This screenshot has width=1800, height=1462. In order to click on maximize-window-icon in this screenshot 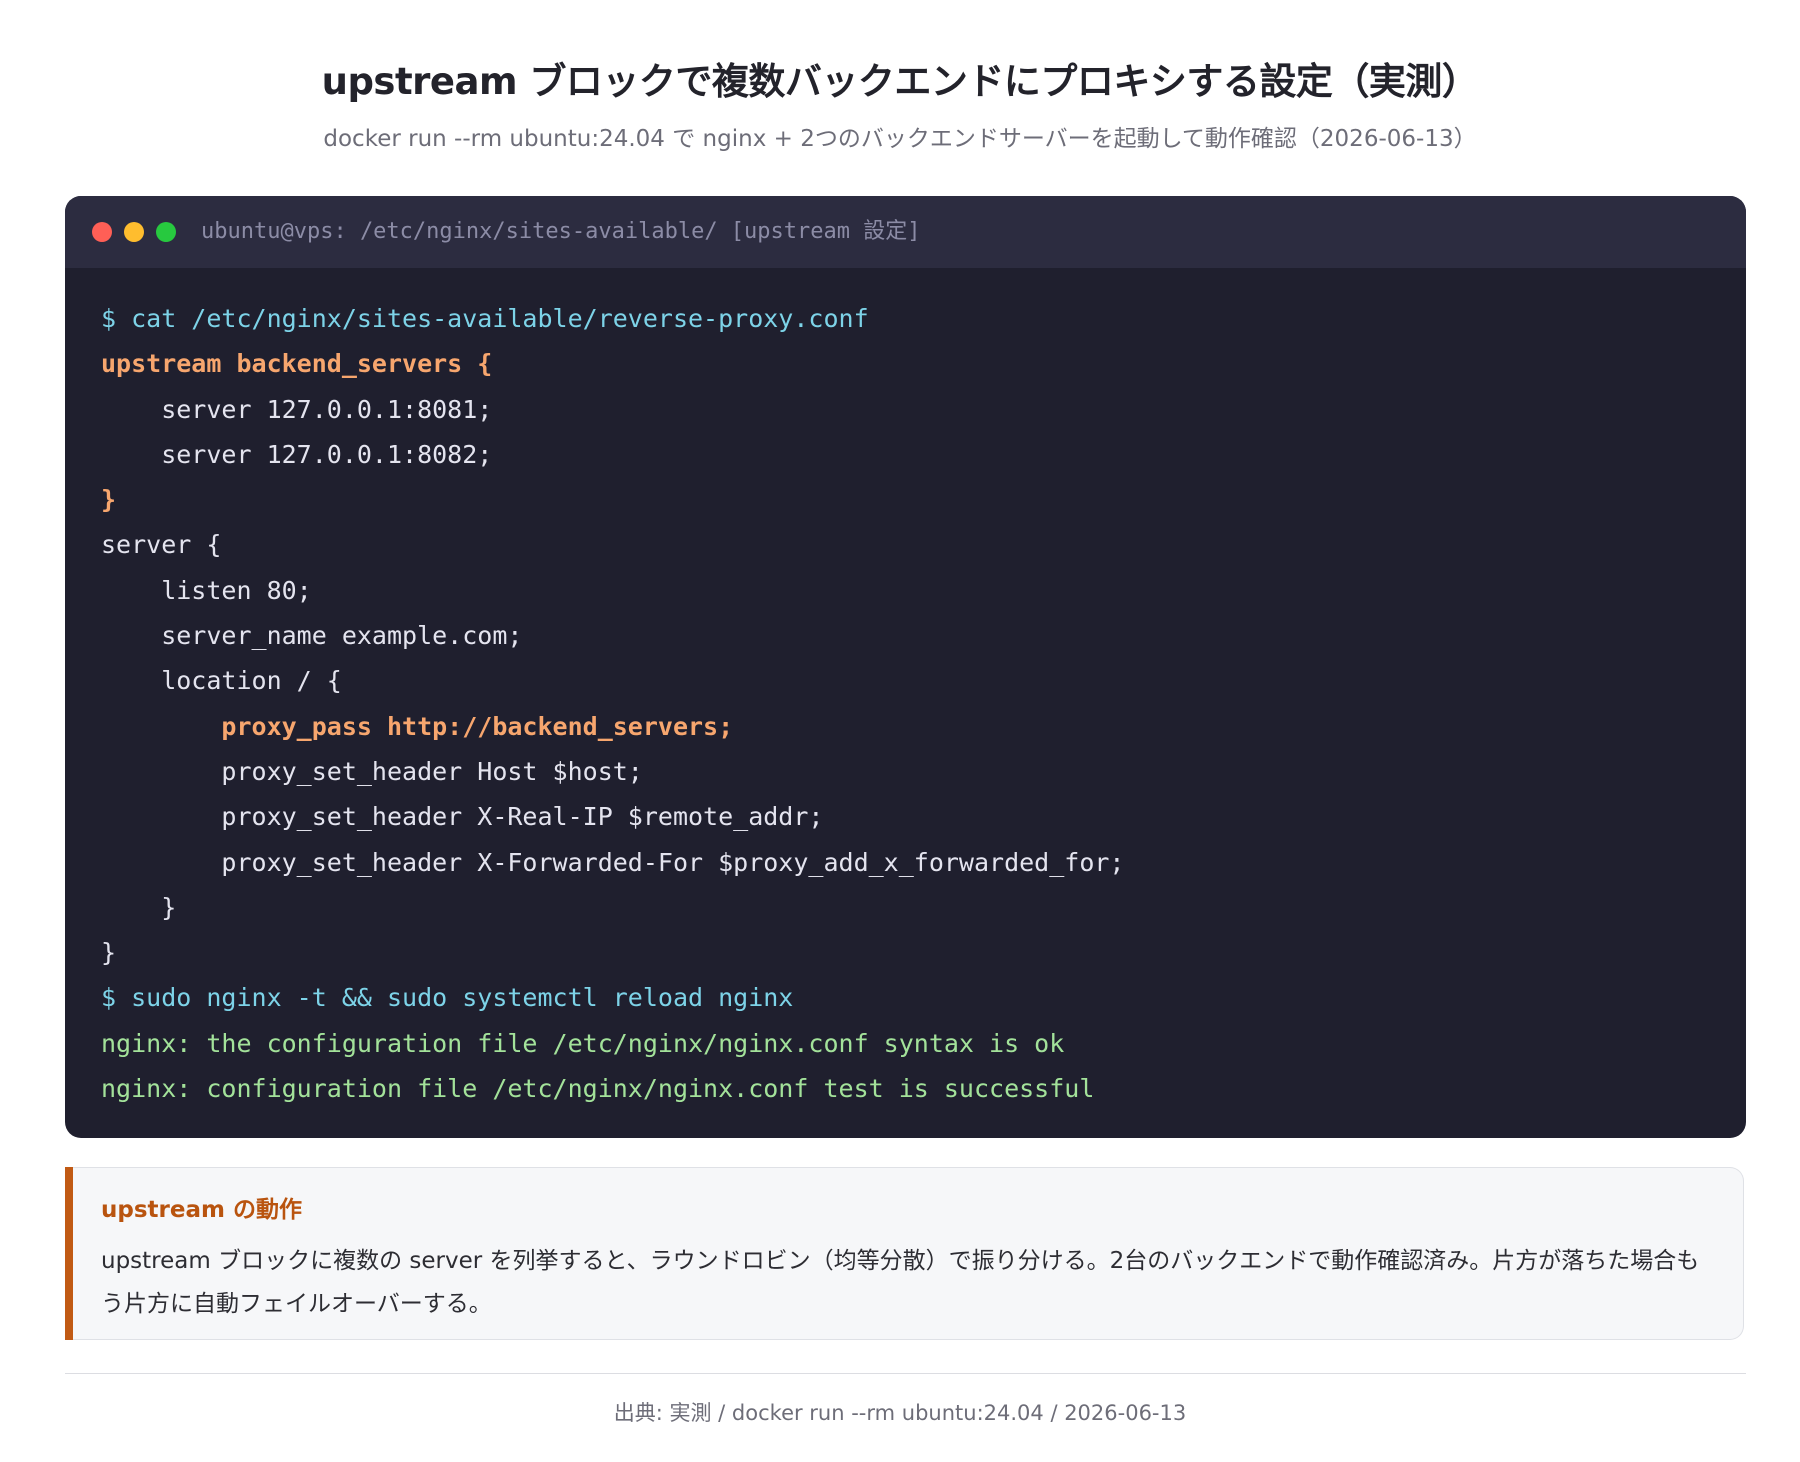, I will do `click(166, 232)`.